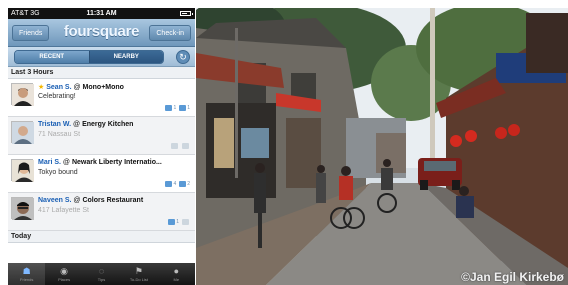 The width and height of the screenshot is (568, 285). Describe the element at coordinates (176, 279) in the screenshot. I see `tab-label: Me` at that location.